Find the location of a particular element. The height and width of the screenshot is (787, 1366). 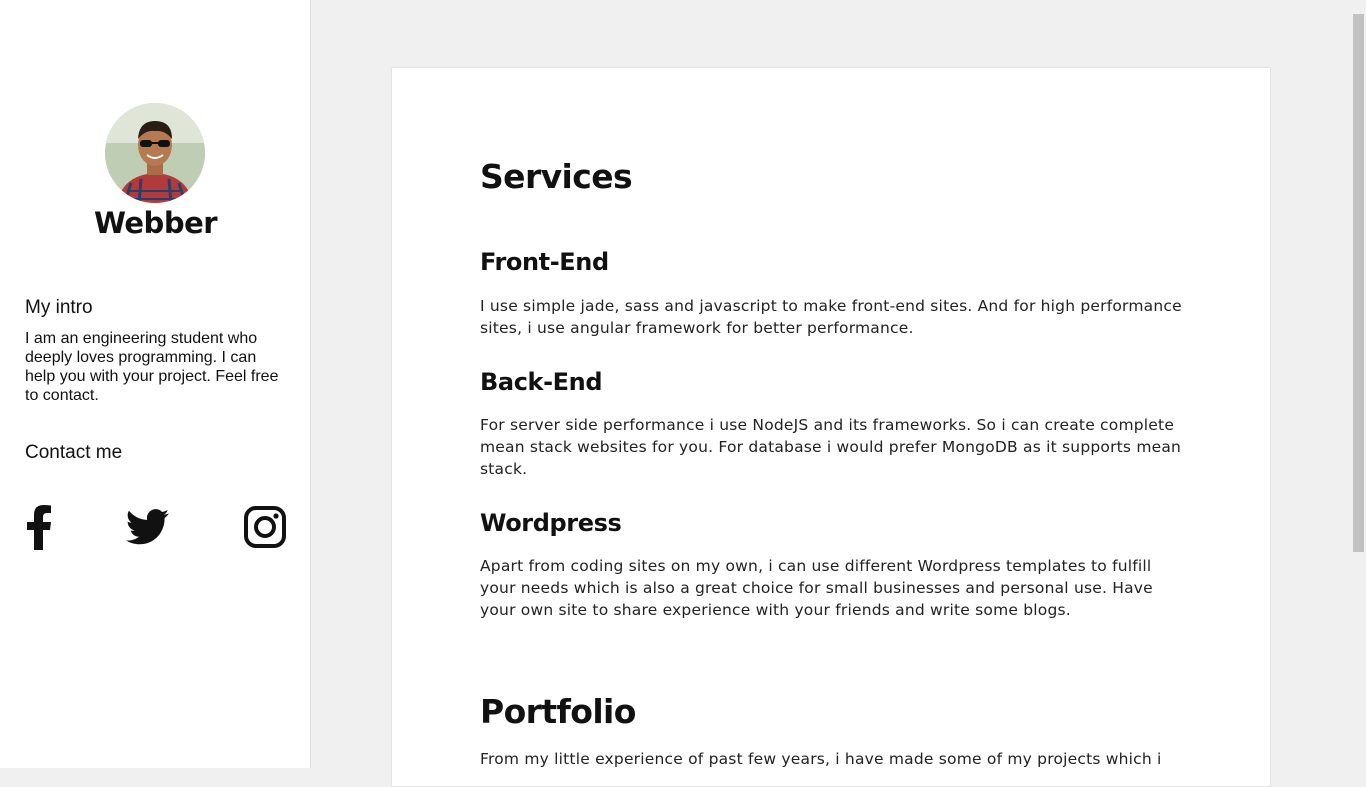

contact-heading: Contact me is located at coordinates (74, 452).